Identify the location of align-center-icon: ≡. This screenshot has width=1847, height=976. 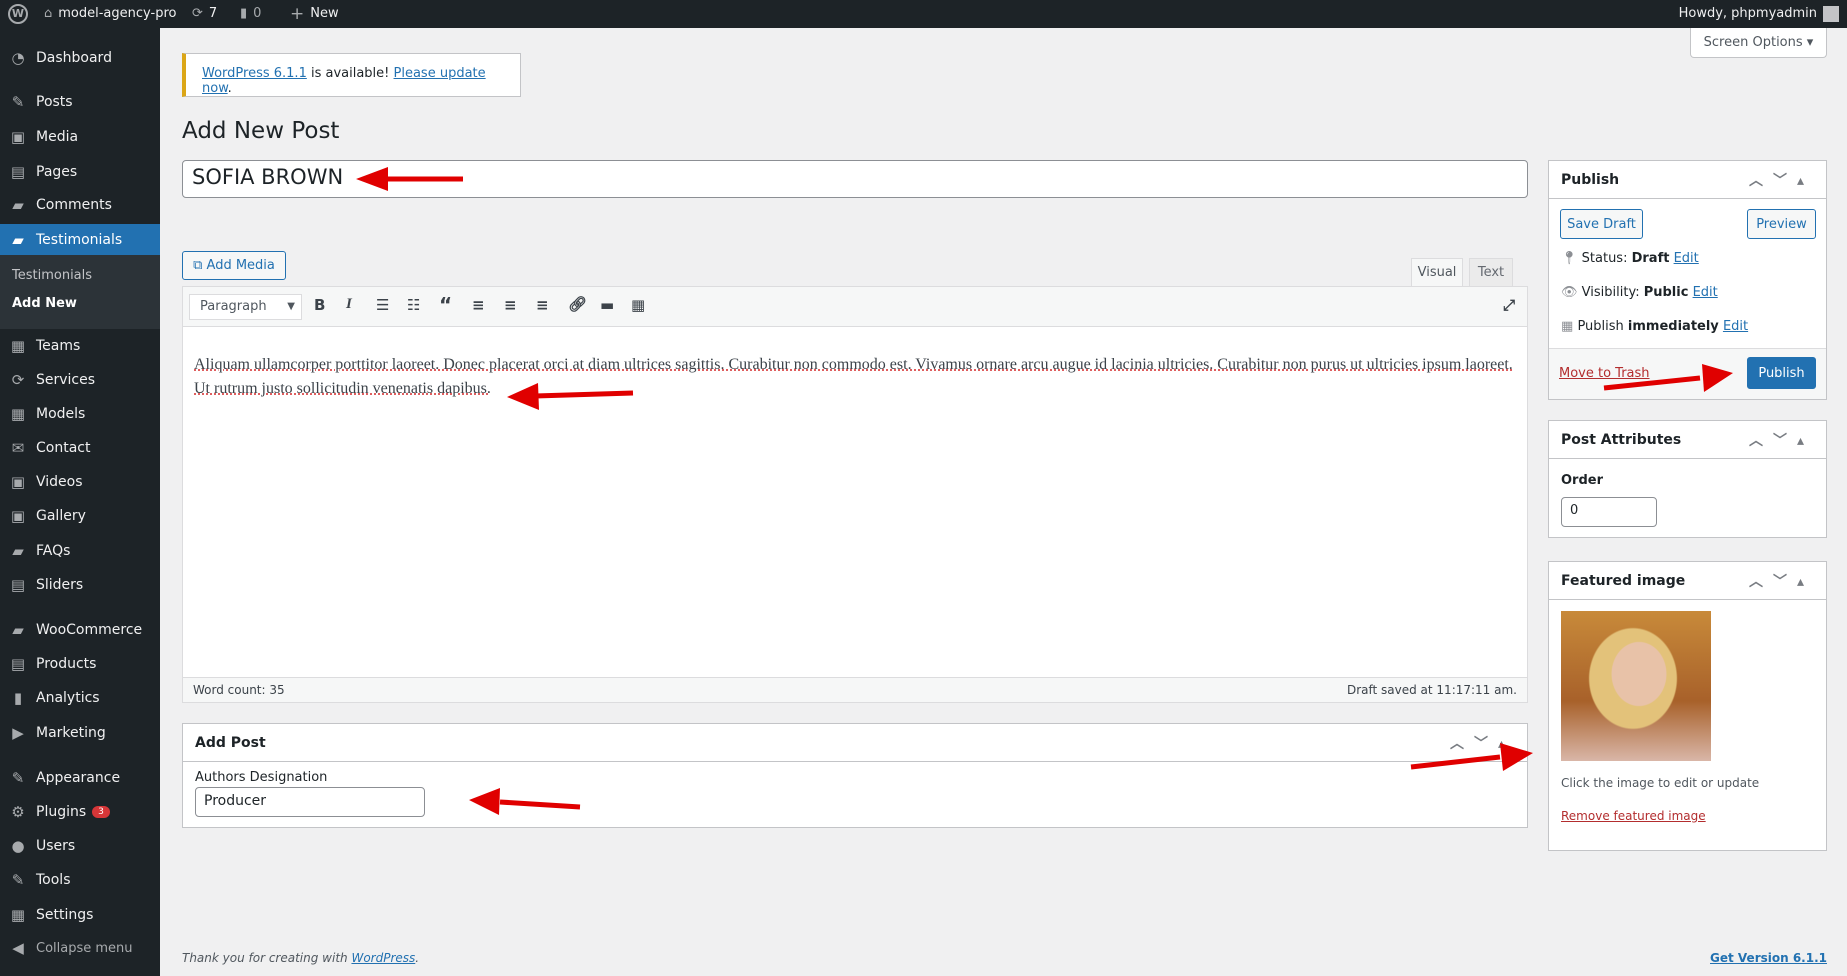
(510, 305).